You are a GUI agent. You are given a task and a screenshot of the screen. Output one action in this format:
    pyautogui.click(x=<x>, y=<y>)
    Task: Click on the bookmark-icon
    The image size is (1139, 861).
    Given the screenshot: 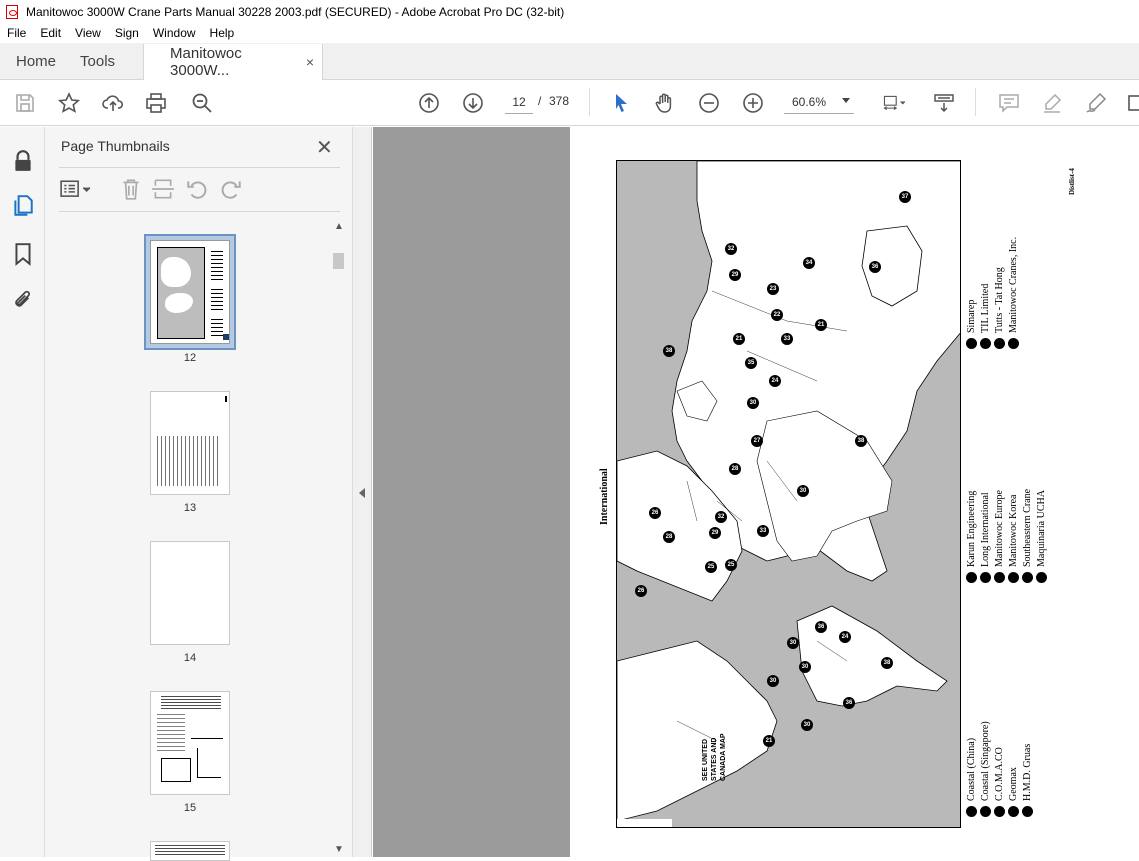 What is the action you would take?
    pyautogui.click(x=23, y=254)
    